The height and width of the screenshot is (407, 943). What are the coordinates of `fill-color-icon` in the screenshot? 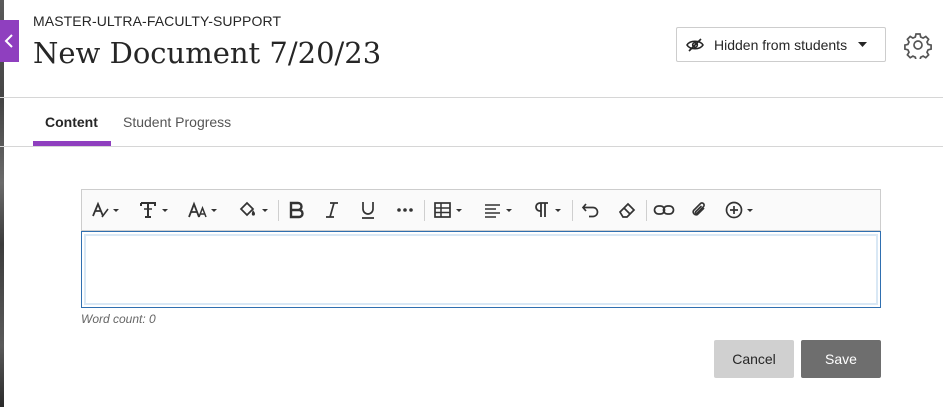 It's located at (253, 209).